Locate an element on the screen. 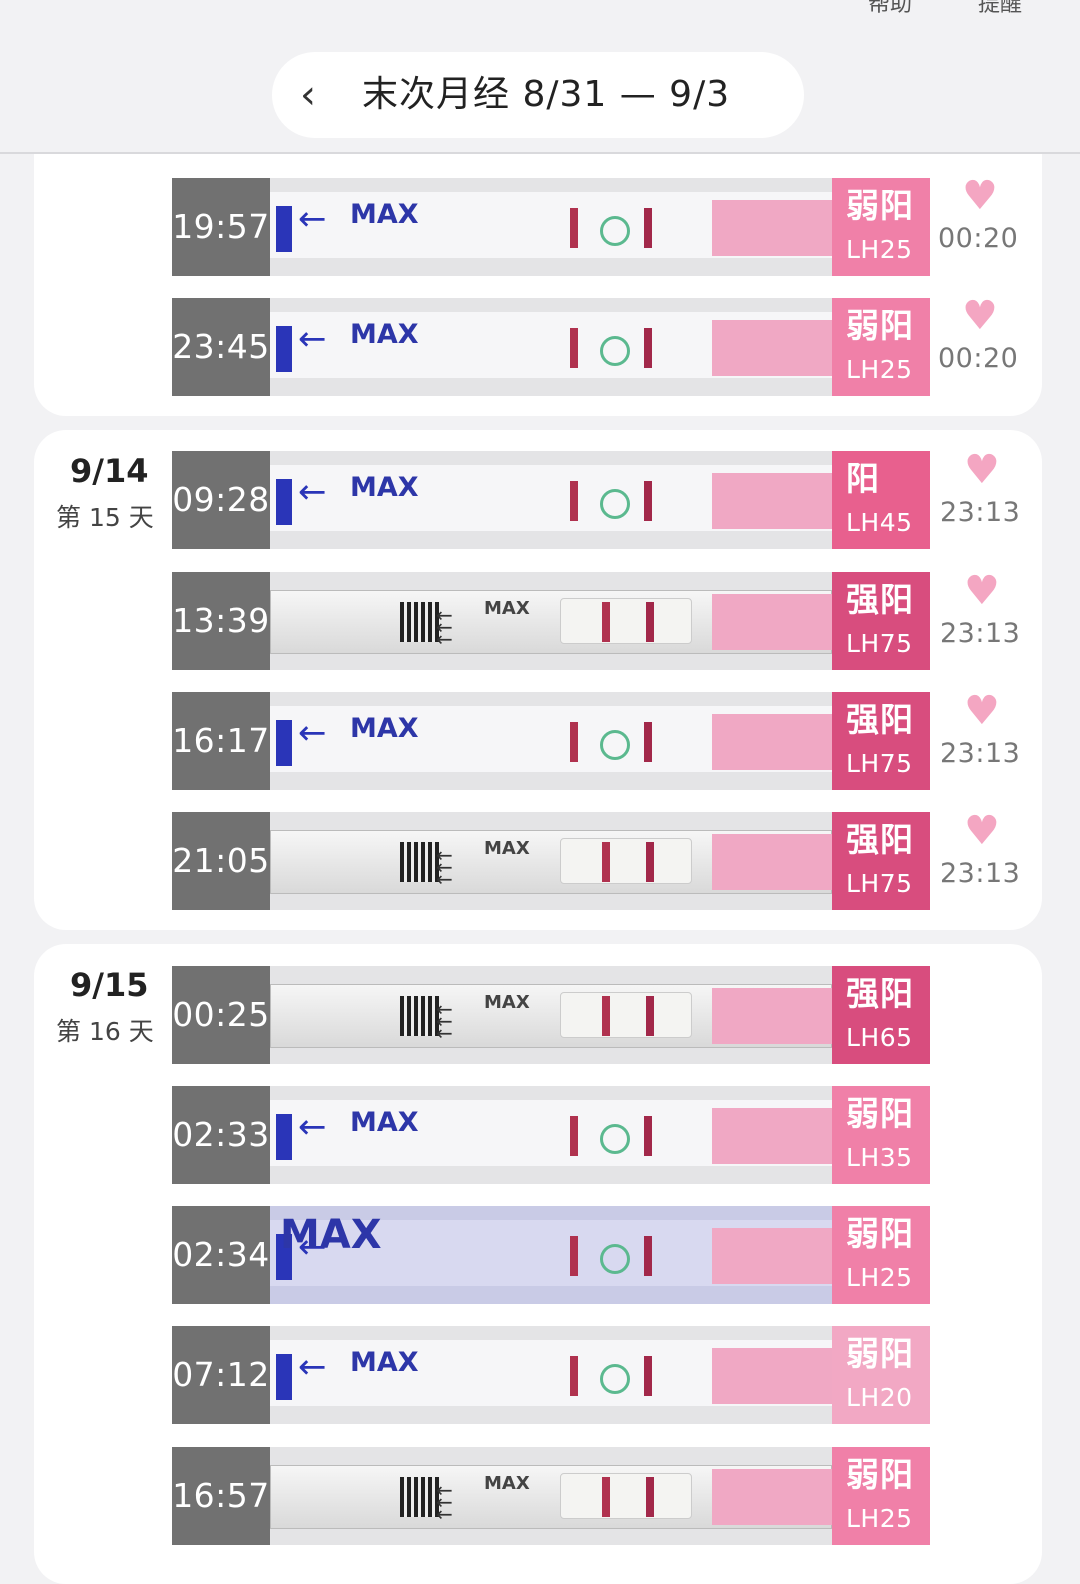 This screenshot has height=1584, width=1080. test-row: 16:17 ← MAX 强阳 LH75 is located at coordinates (551, 741).